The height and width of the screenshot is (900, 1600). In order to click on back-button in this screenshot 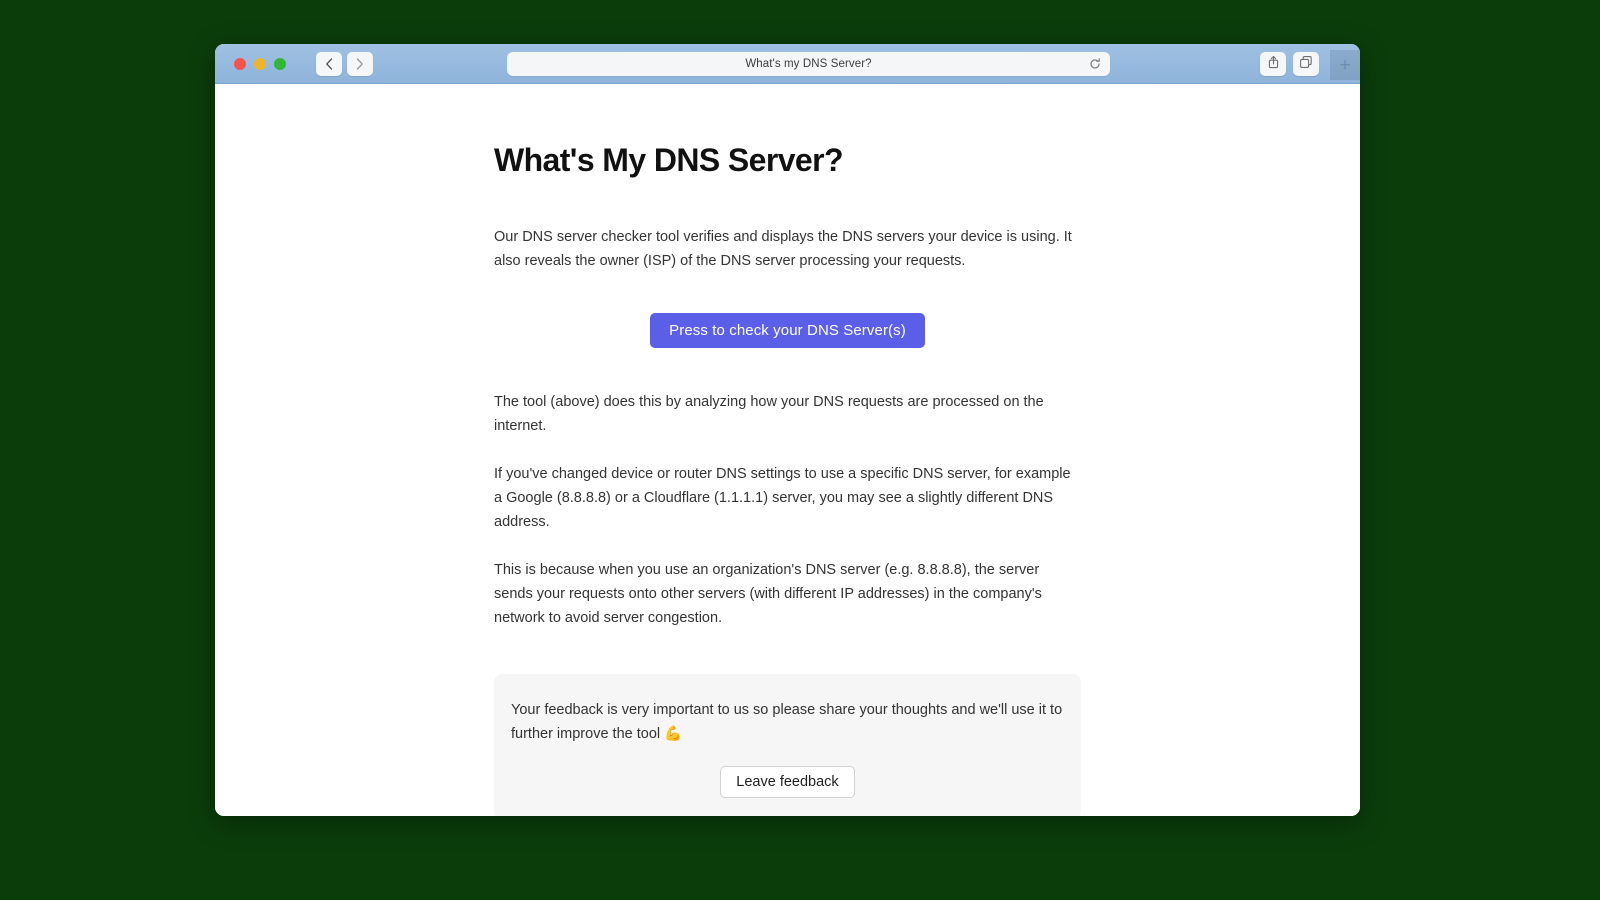, I will do `click(329, 63)`.